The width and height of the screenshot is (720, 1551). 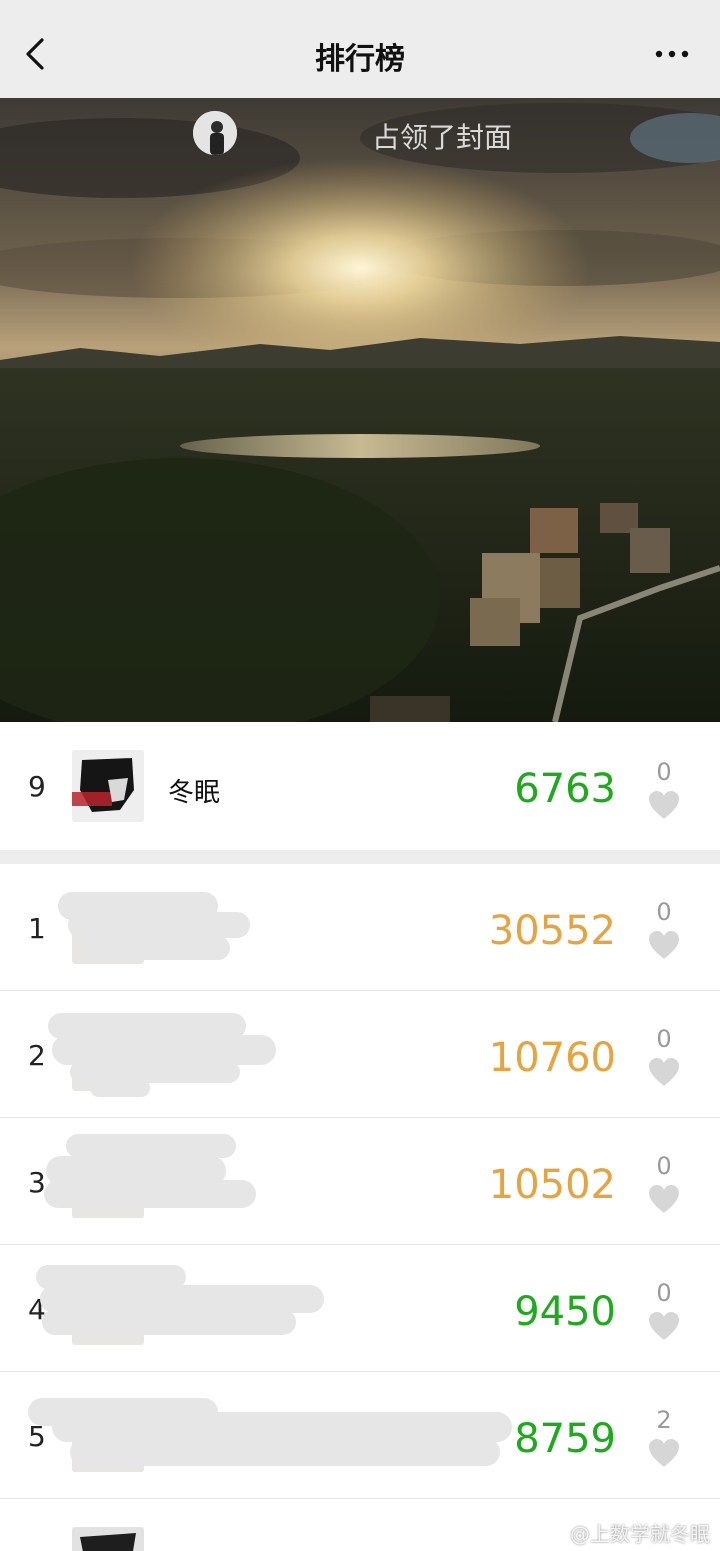 What do you see at coordinates (194, 793) in the screenshot?
I see `user-name: 冬眠` at bounding box center [194, 793].